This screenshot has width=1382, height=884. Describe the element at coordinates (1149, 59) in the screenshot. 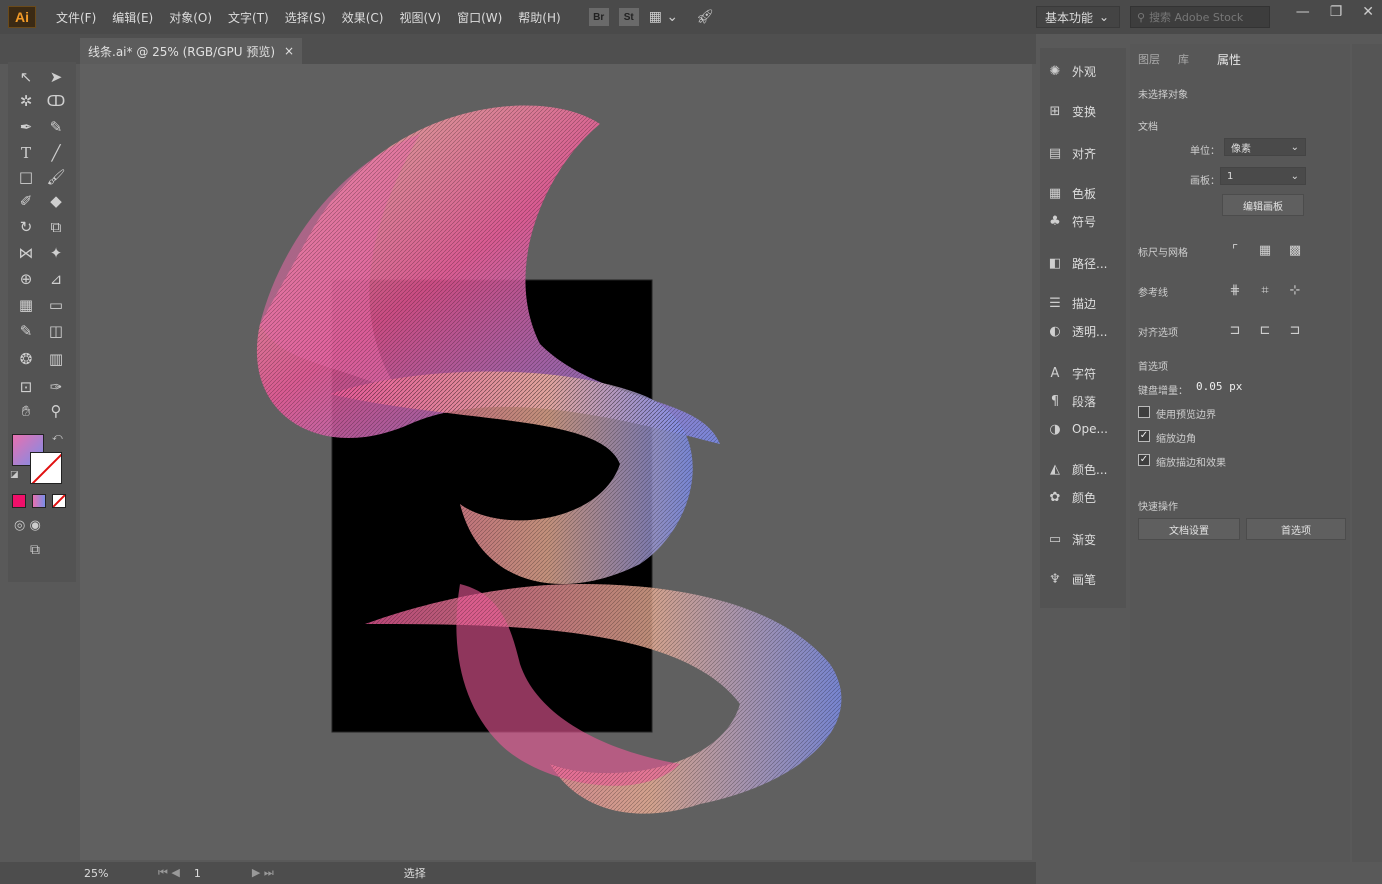

I see `tab-layers: 图层` at that location.